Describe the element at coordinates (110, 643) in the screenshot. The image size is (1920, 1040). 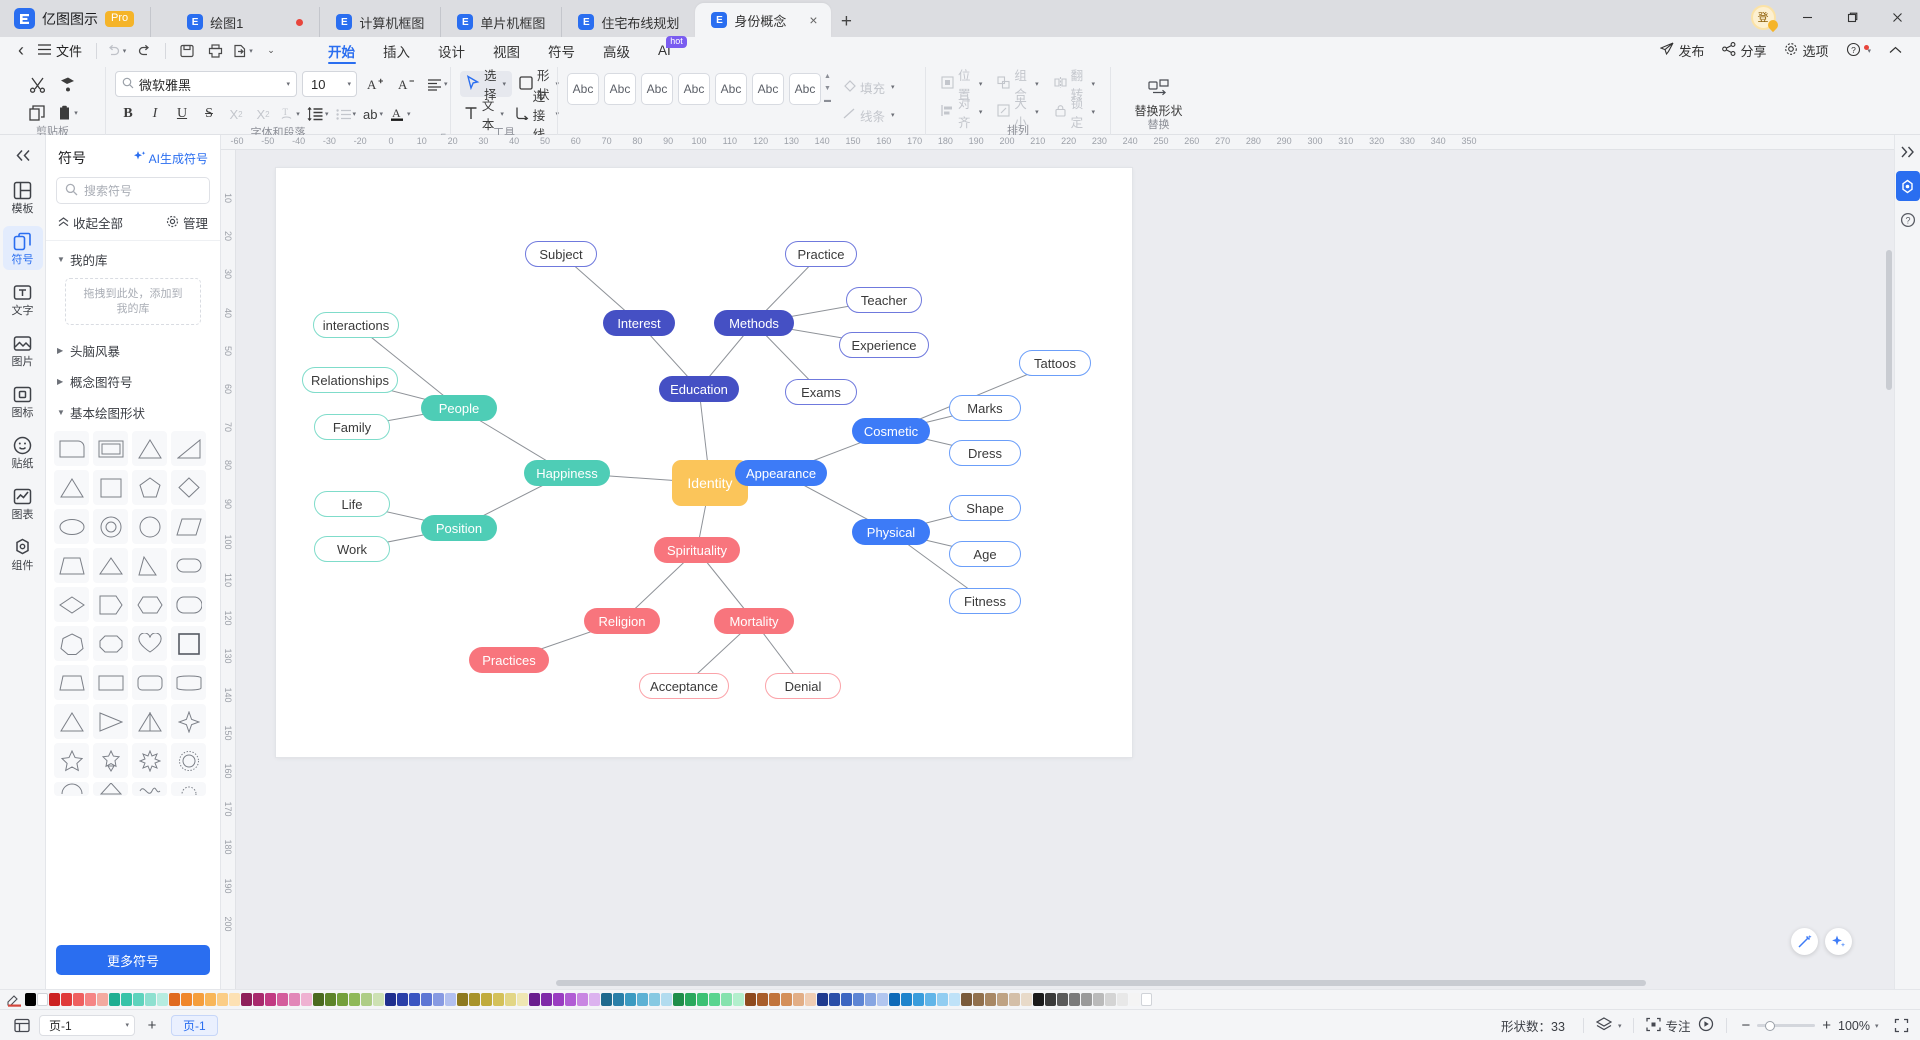
I see `shape-cloud-rect` at that location.